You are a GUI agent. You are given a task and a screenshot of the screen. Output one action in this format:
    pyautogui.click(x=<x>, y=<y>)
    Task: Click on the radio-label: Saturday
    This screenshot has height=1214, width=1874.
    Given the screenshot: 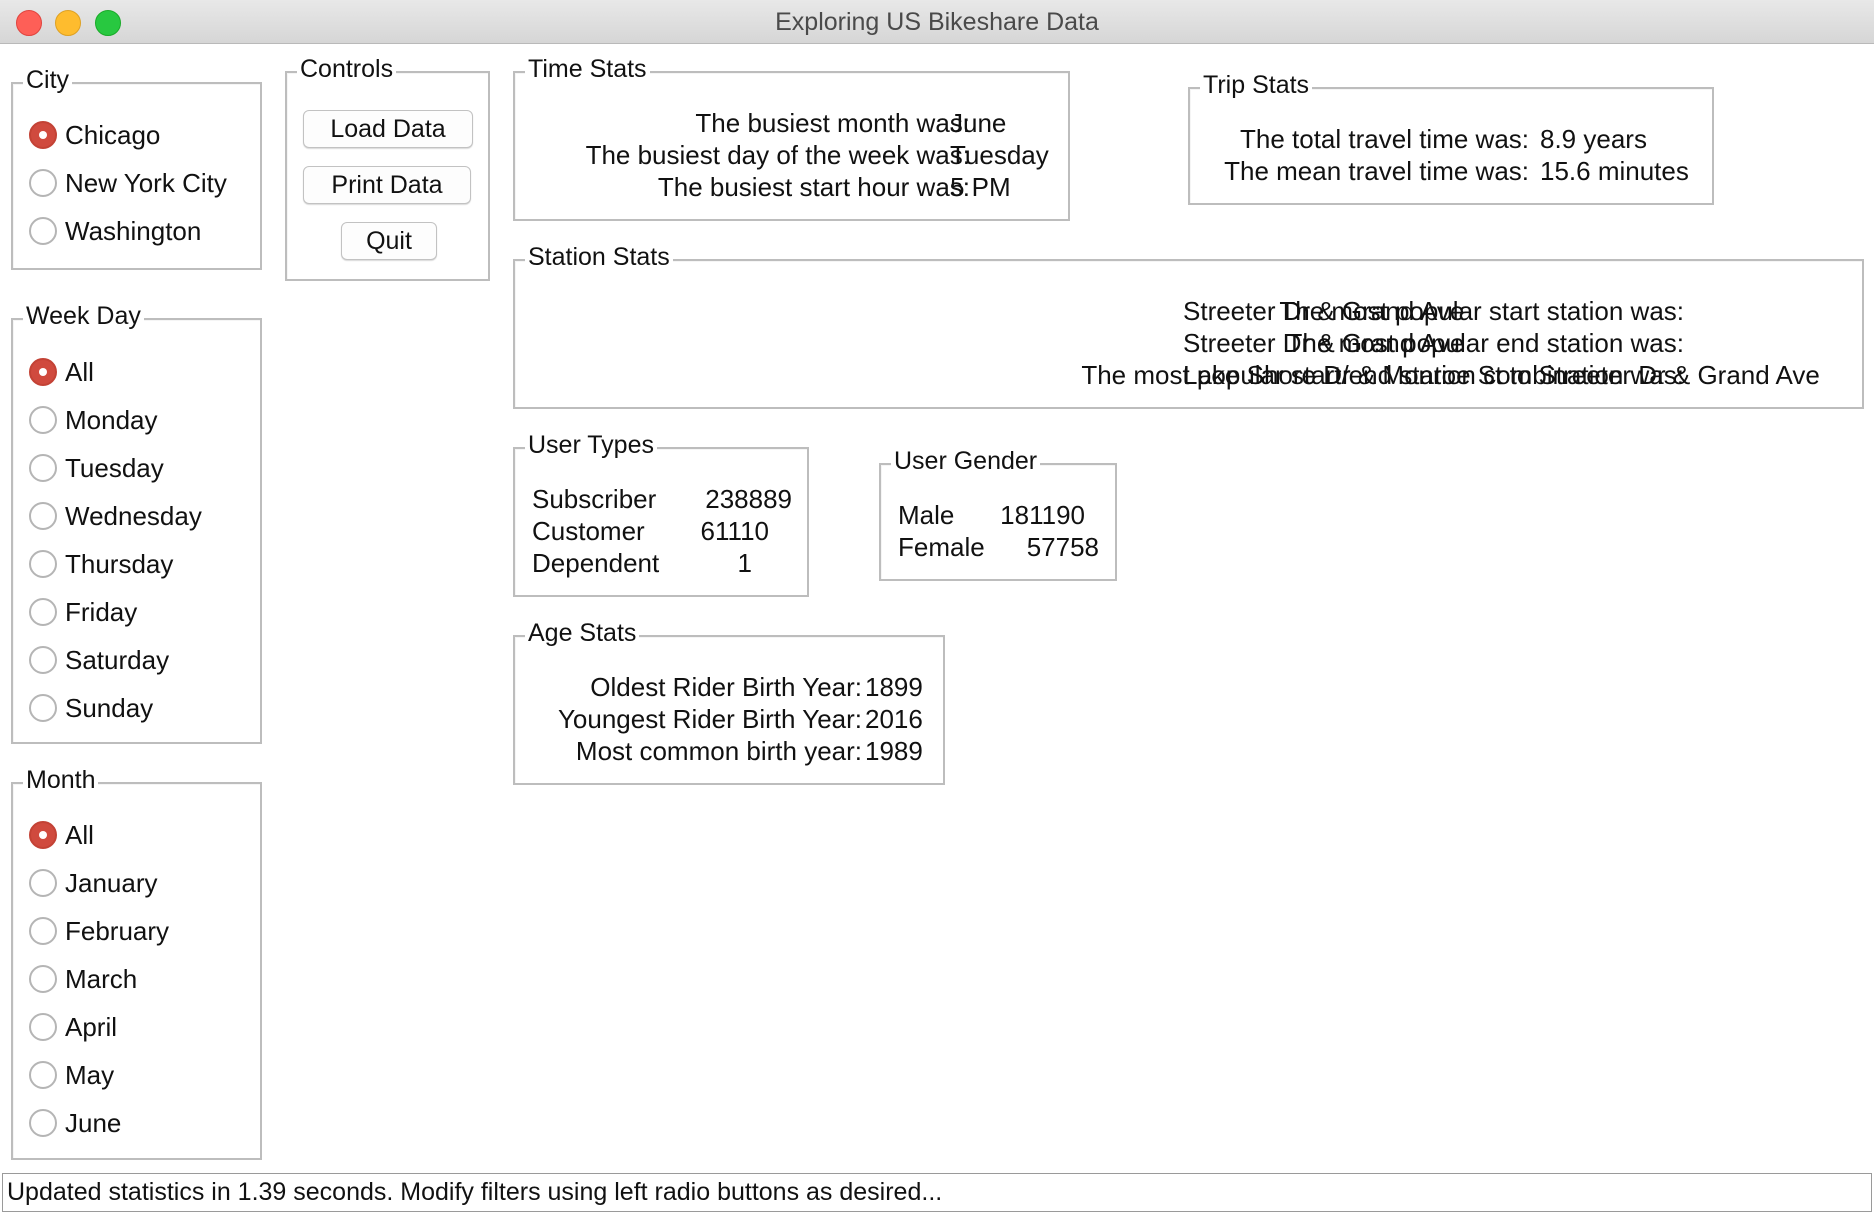 What is the action you would take?
    pyautogui.click(x=117, y=659)
    